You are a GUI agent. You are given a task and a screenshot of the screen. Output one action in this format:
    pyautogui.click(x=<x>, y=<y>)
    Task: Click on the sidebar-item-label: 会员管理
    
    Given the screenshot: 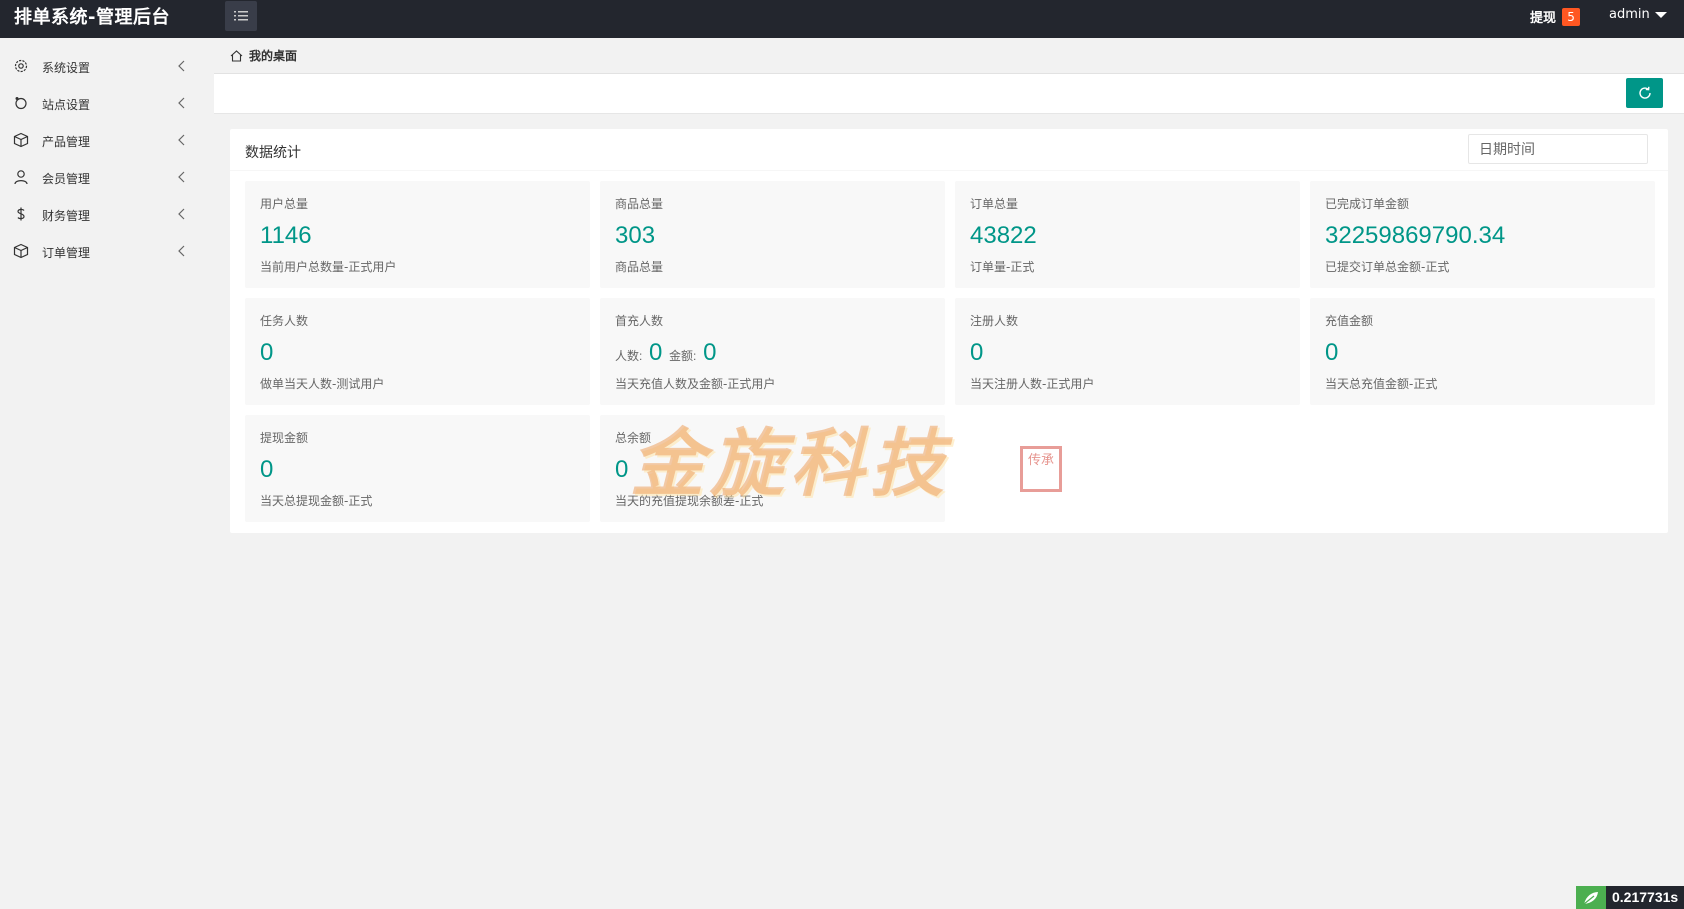 What is the action you would take?
    pyautogui.click(x=66, y=179)
    